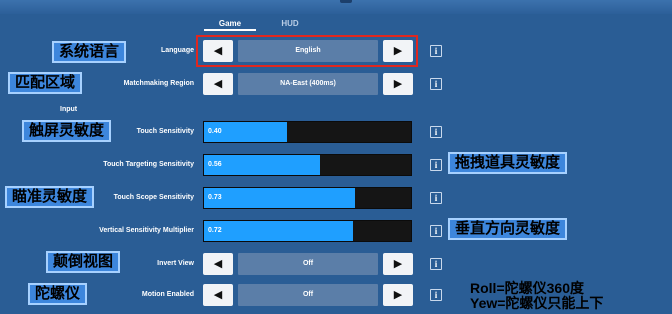 This screenshot has width=672, height=314. What do you see at coordinates (527, 288) in the screenshot?
I see `note-roll: Roll=陀螺仪360度` at bounding box center [527, 288].